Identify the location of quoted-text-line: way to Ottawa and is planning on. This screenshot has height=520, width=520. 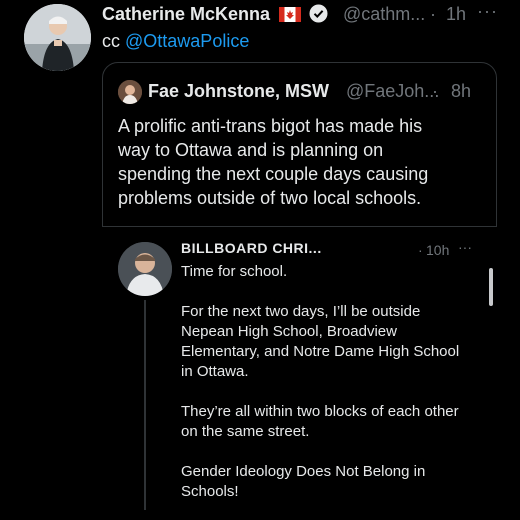
(251, 150).